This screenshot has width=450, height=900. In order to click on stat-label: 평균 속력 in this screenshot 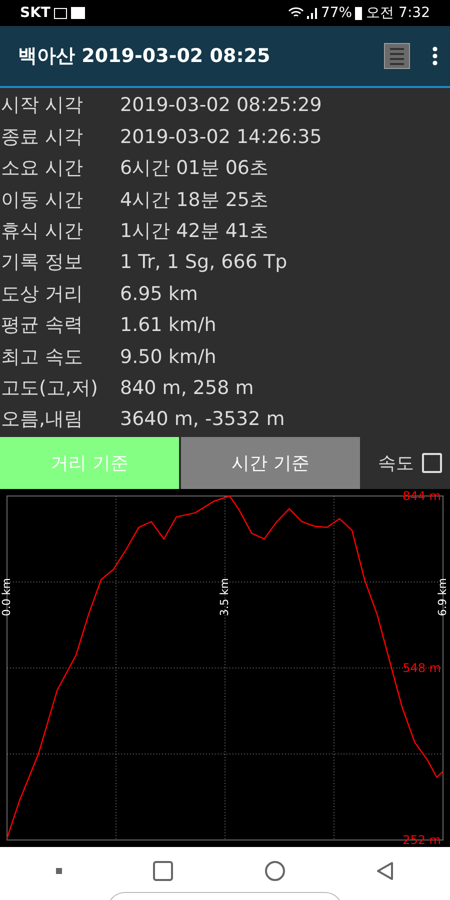, I will do `click(42, 325)`.